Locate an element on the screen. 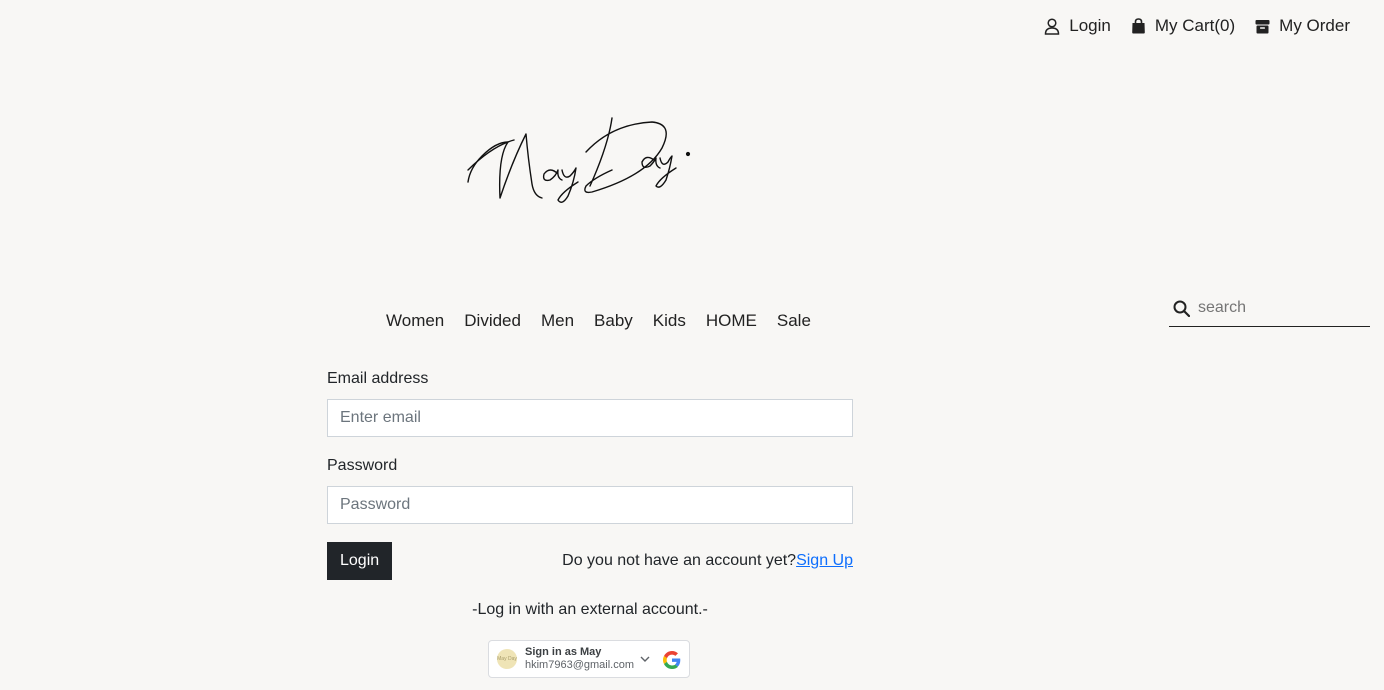  user-icon is located at coordinates (1052, 26).